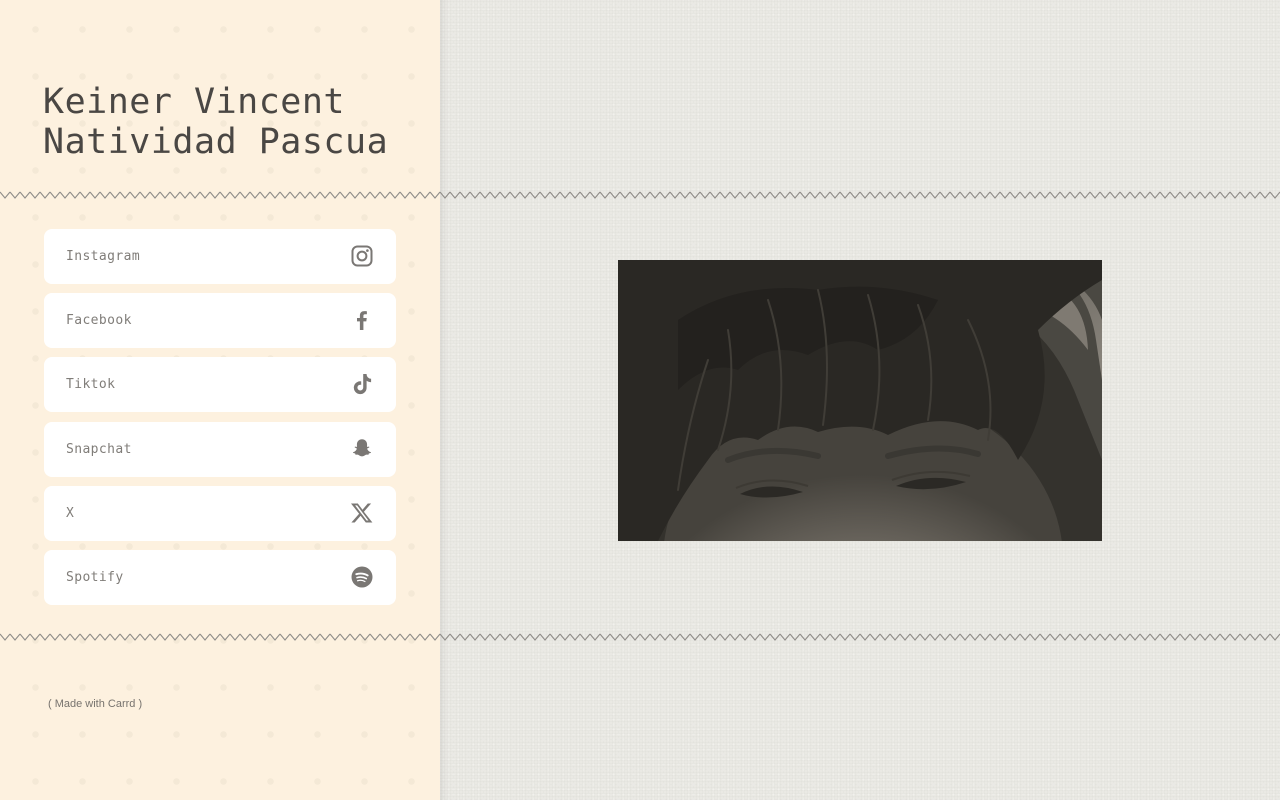  Describe the element at coordinates (216, 142) in the screenshot. I see `title-line-2: Natividad Pascua` at that location.